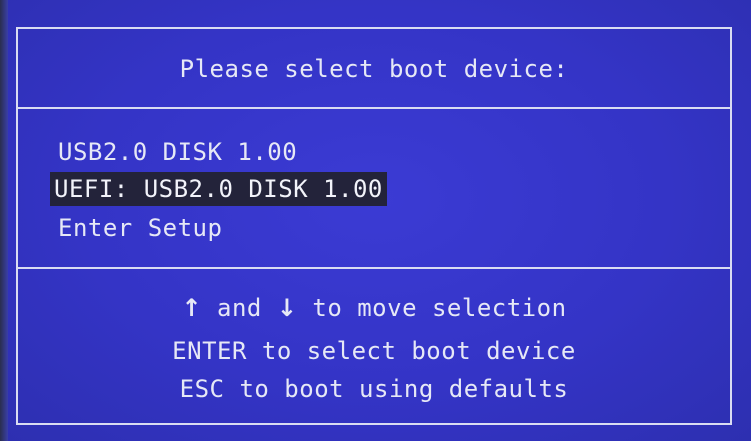  What do you see at coordinates (374, 108) in the screenshot?
I see `title-divider` at bounding box center [374, 108].